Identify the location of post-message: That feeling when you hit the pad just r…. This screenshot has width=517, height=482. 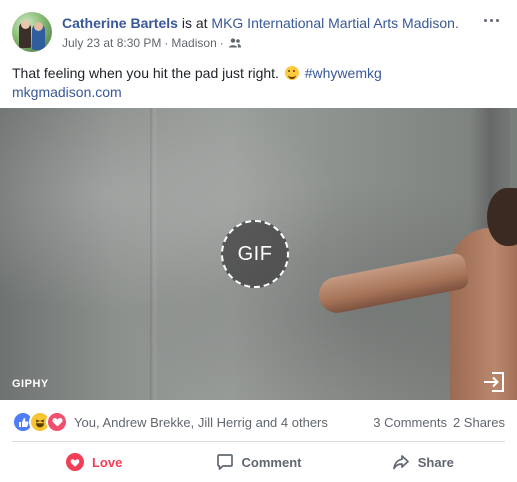
(145, 73).